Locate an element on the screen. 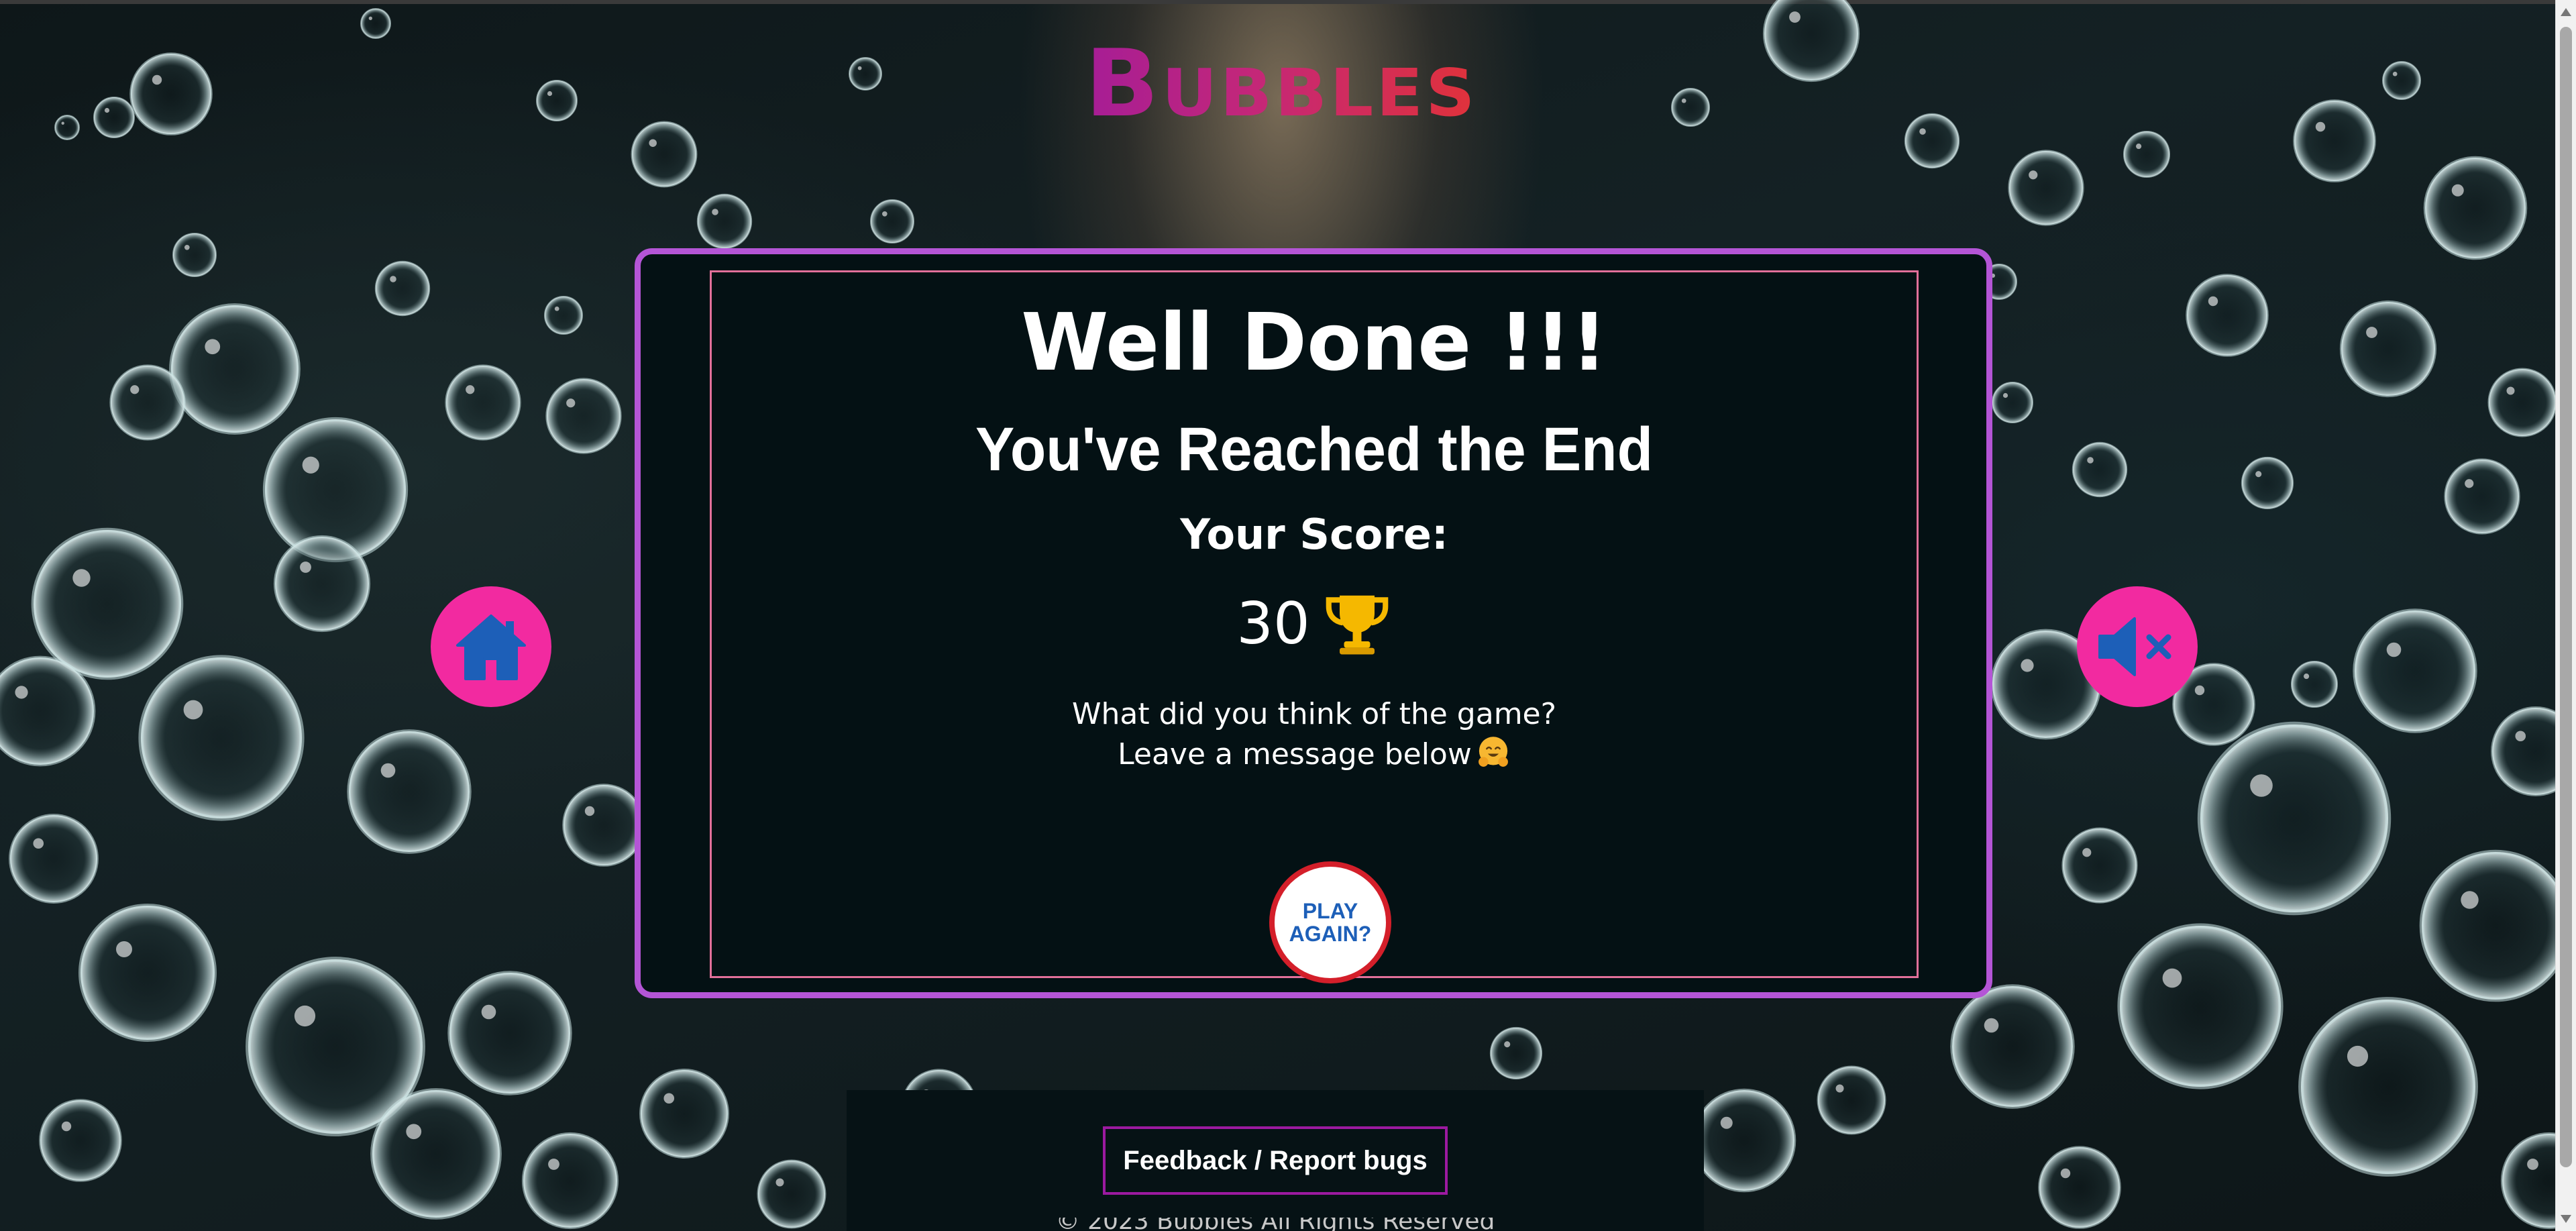  message-line-1: What did you think of the game? is located at coordinates (1314, 714).